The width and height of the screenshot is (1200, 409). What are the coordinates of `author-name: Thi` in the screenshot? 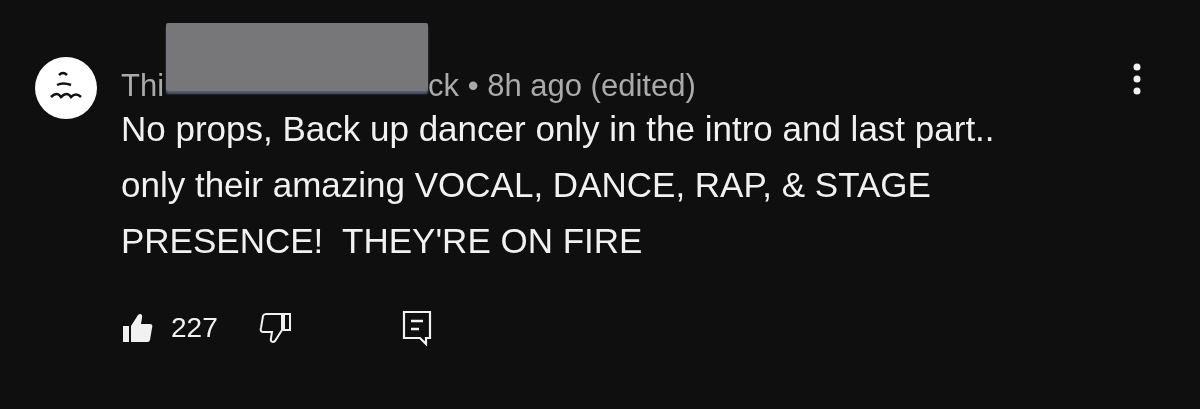 It's located at (143, 85).